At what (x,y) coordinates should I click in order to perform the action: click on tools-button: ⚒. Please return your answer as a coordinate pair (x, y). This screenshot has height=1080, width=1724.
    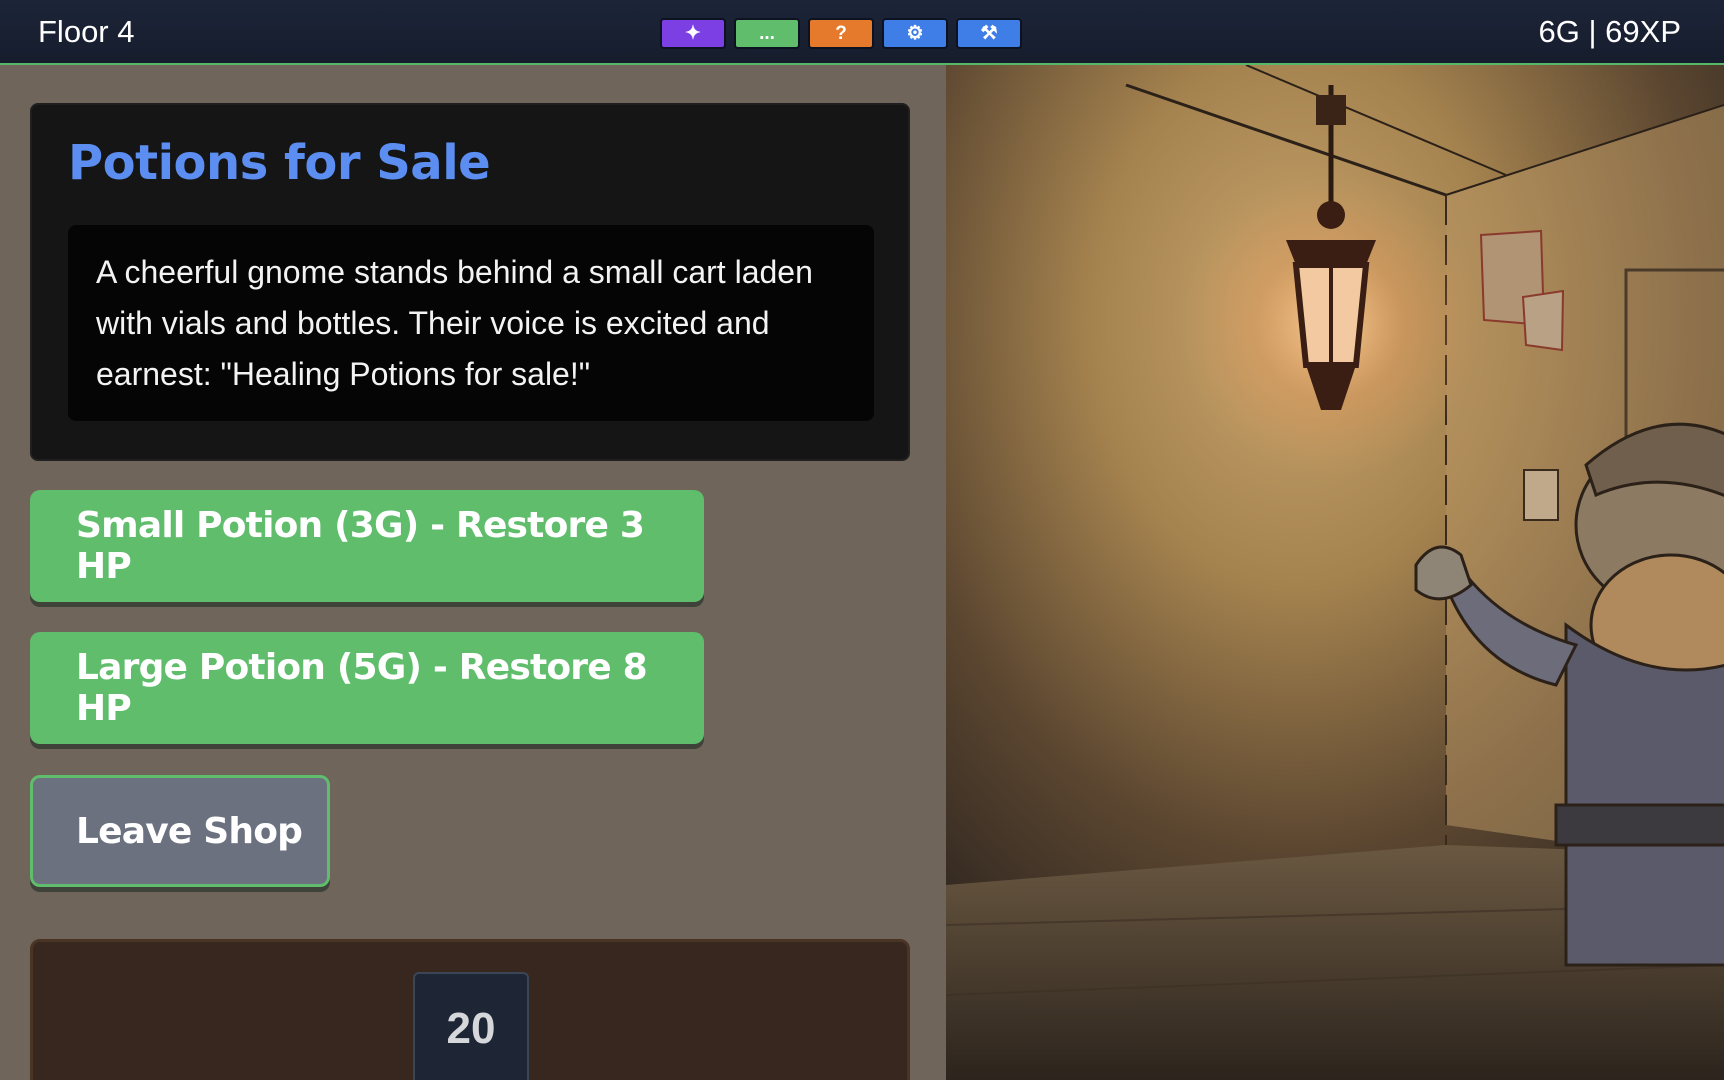
    Looking at the image, I should click on (989, 33).